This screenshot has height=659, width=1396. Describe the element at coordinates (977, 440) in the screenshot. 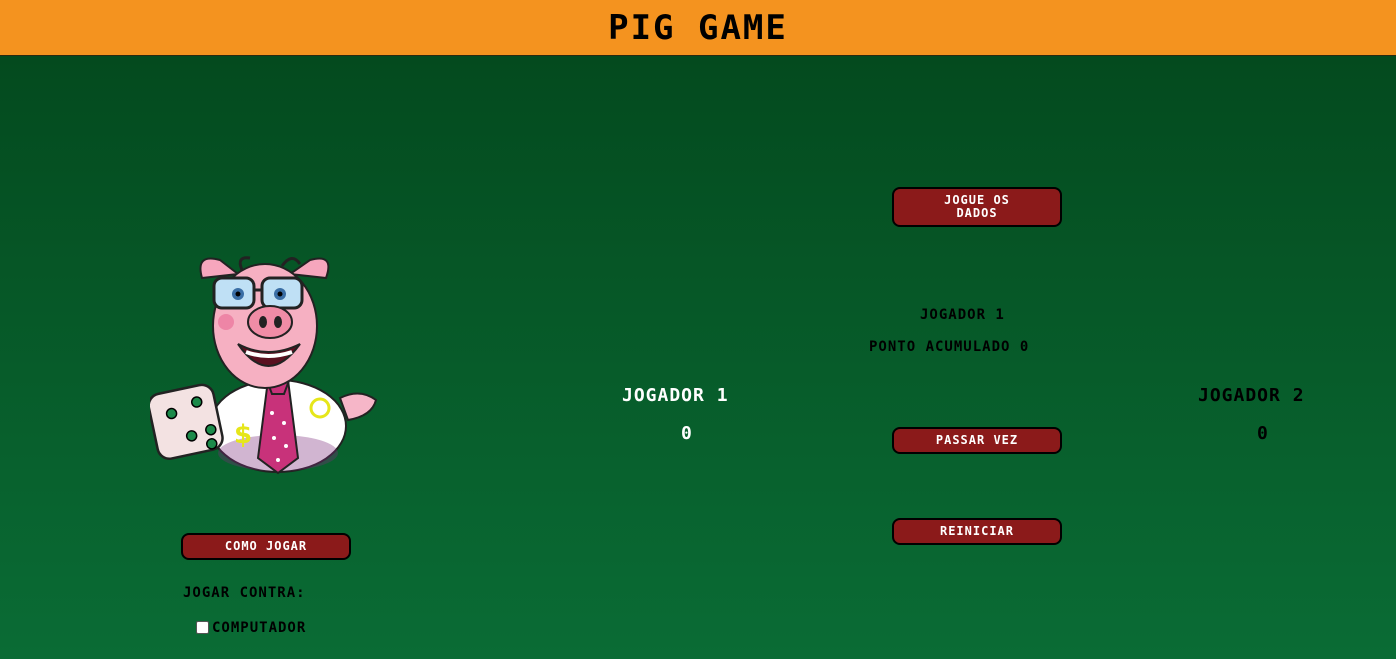

I see `pass-turn-button: PASSAR VEZ` at that location.